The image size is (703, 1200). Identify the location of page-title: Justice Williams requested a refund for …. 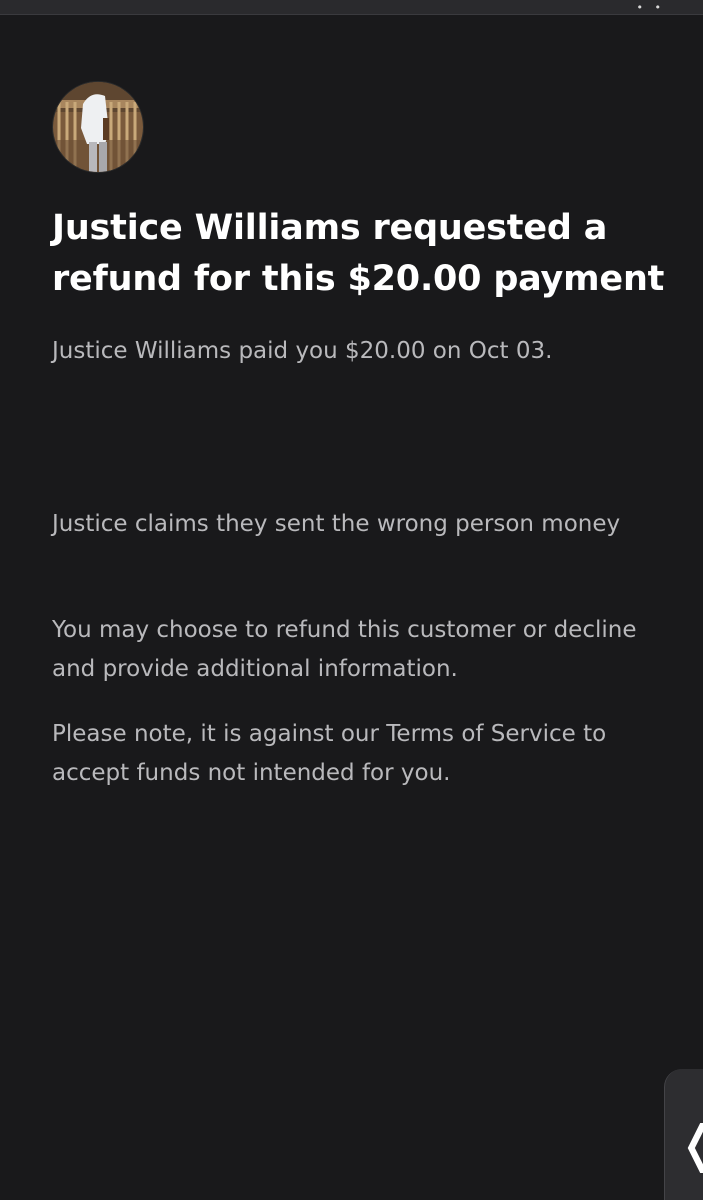
(358, 253).